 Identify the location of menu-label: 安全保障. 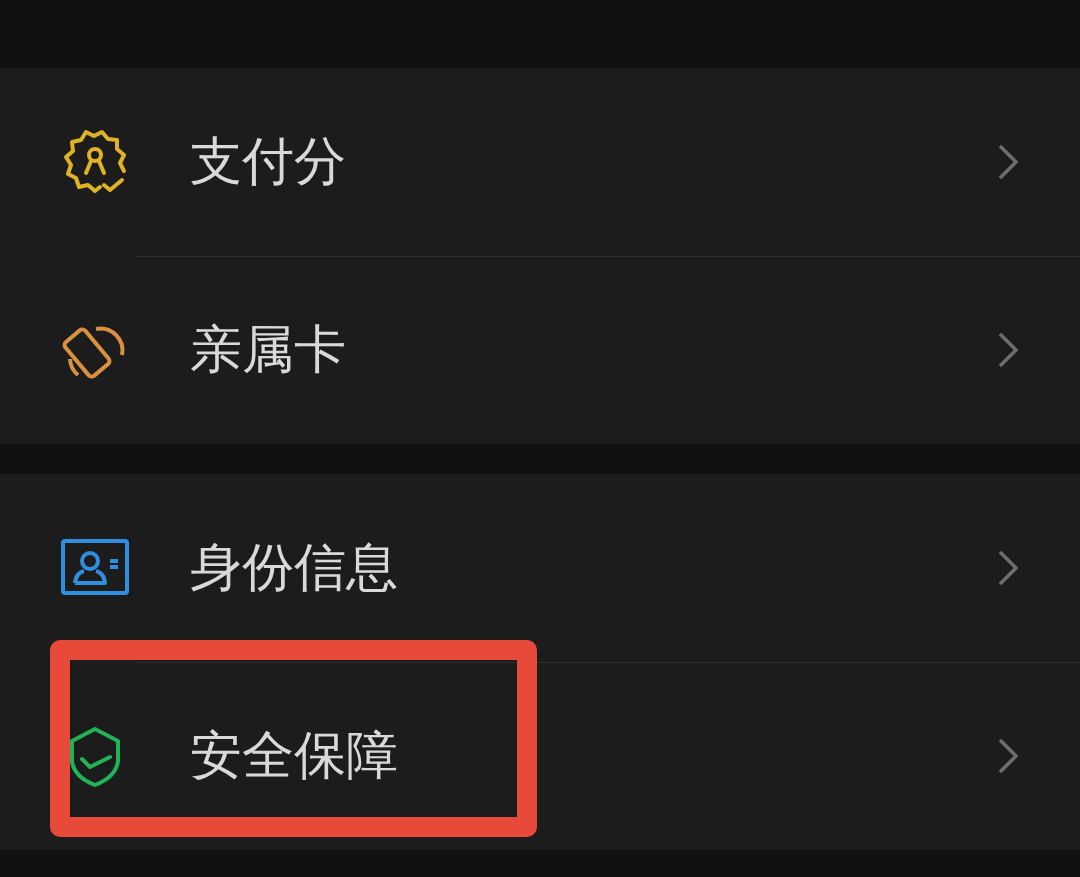
(294, 755).